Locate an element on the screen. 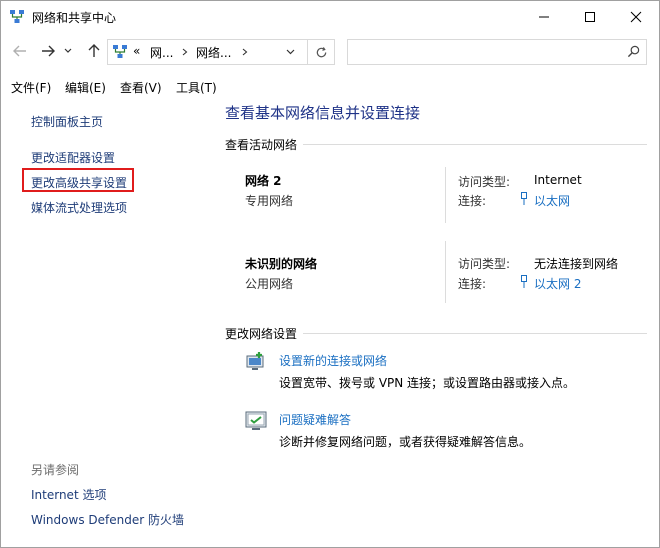 The image size is (660, 548). maximize-button is located at coordinates (590, 16).